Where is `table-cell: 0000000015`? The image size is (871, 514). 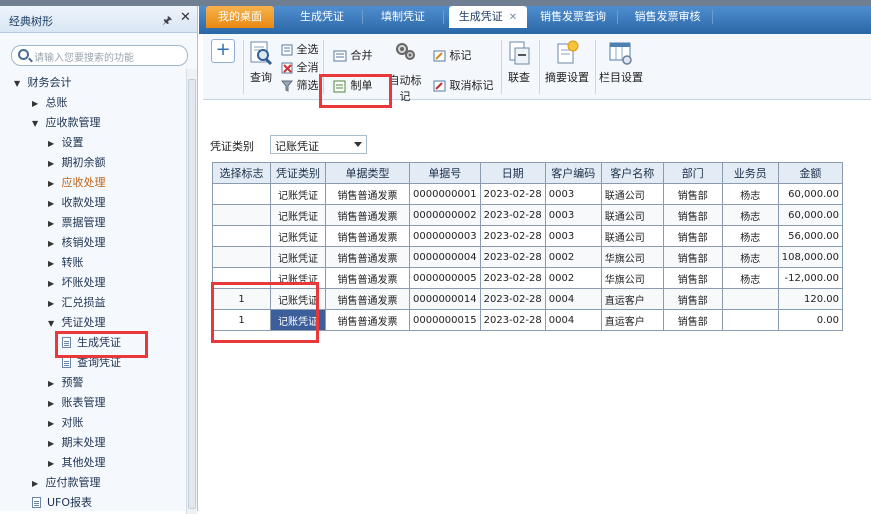 table-cell: 0000000015 is located at coordinates (445, 320).